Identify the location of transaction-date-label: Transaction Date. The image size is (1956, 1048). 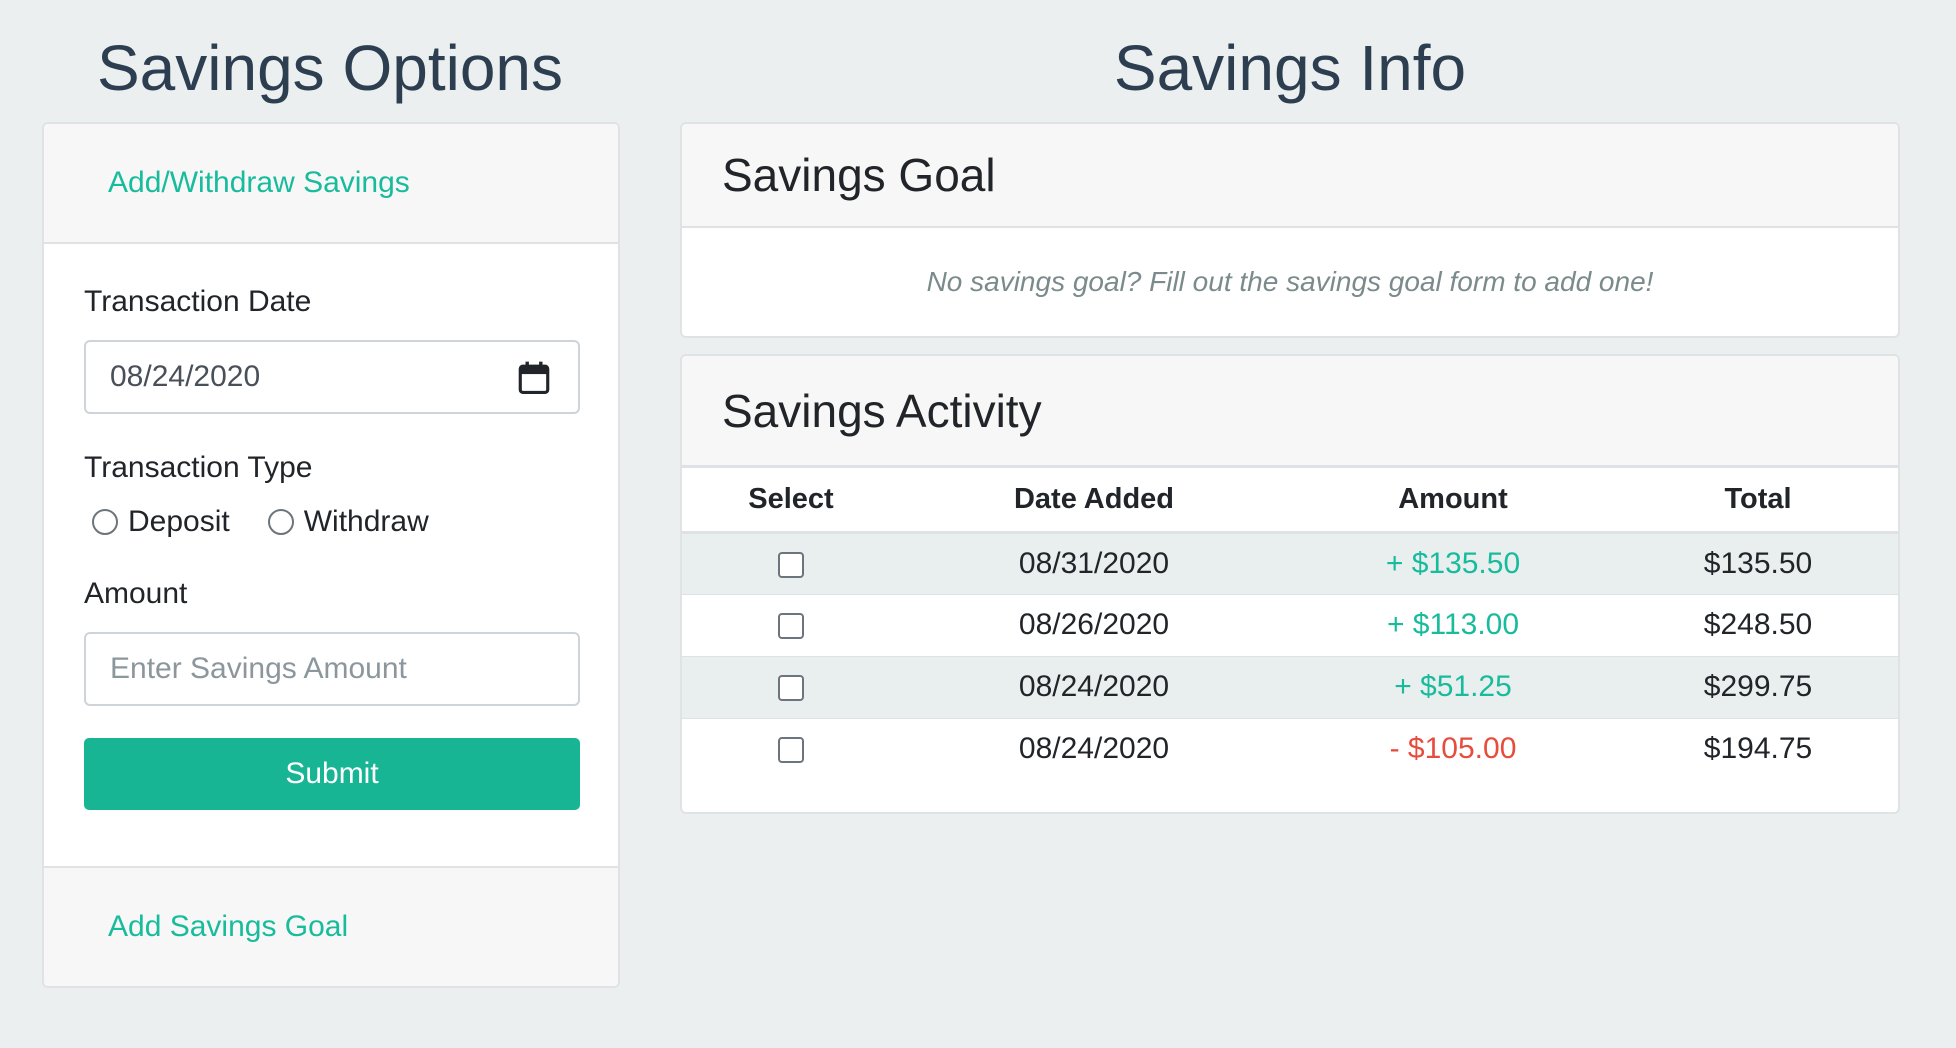
(198, 301).